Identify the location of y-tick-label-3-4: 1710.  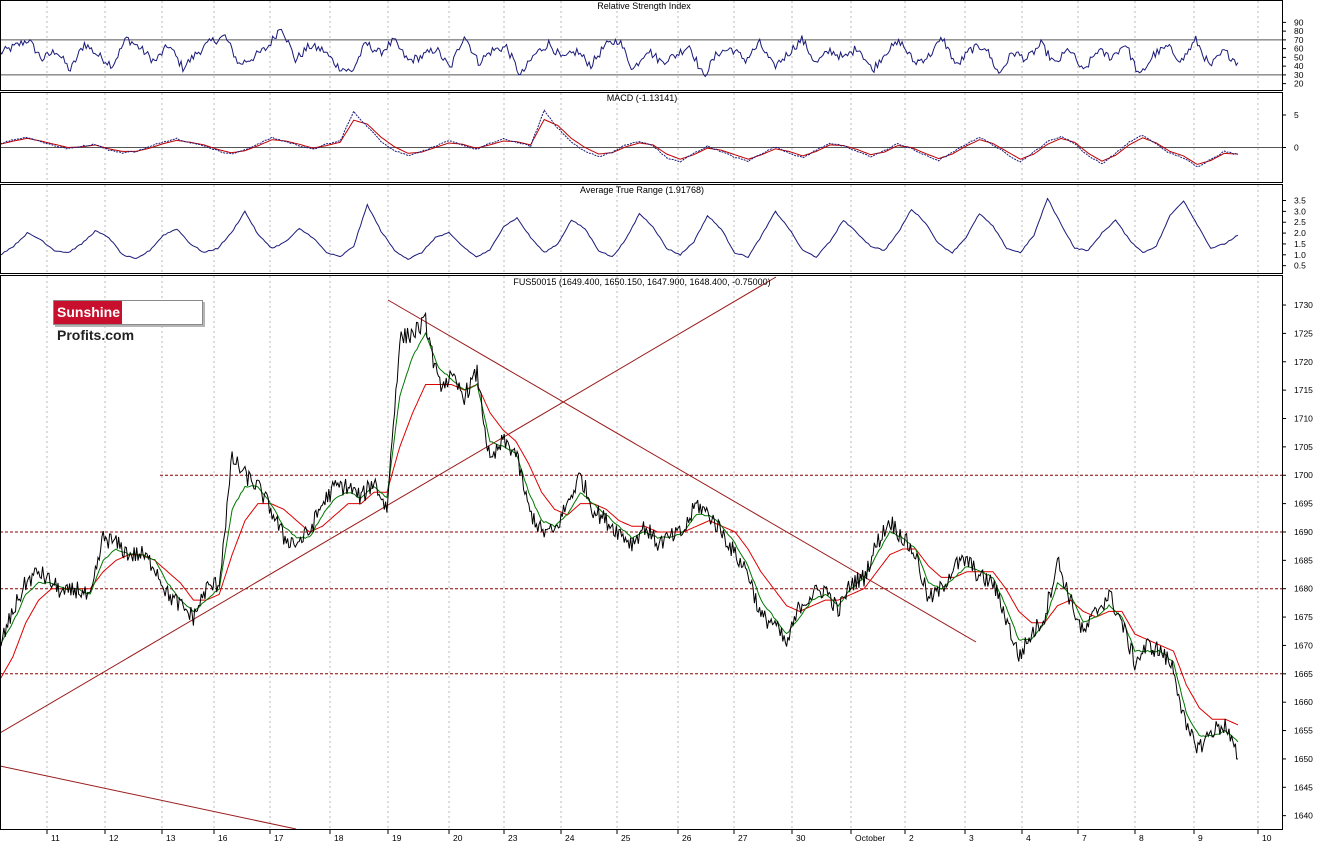
(1303, 418).